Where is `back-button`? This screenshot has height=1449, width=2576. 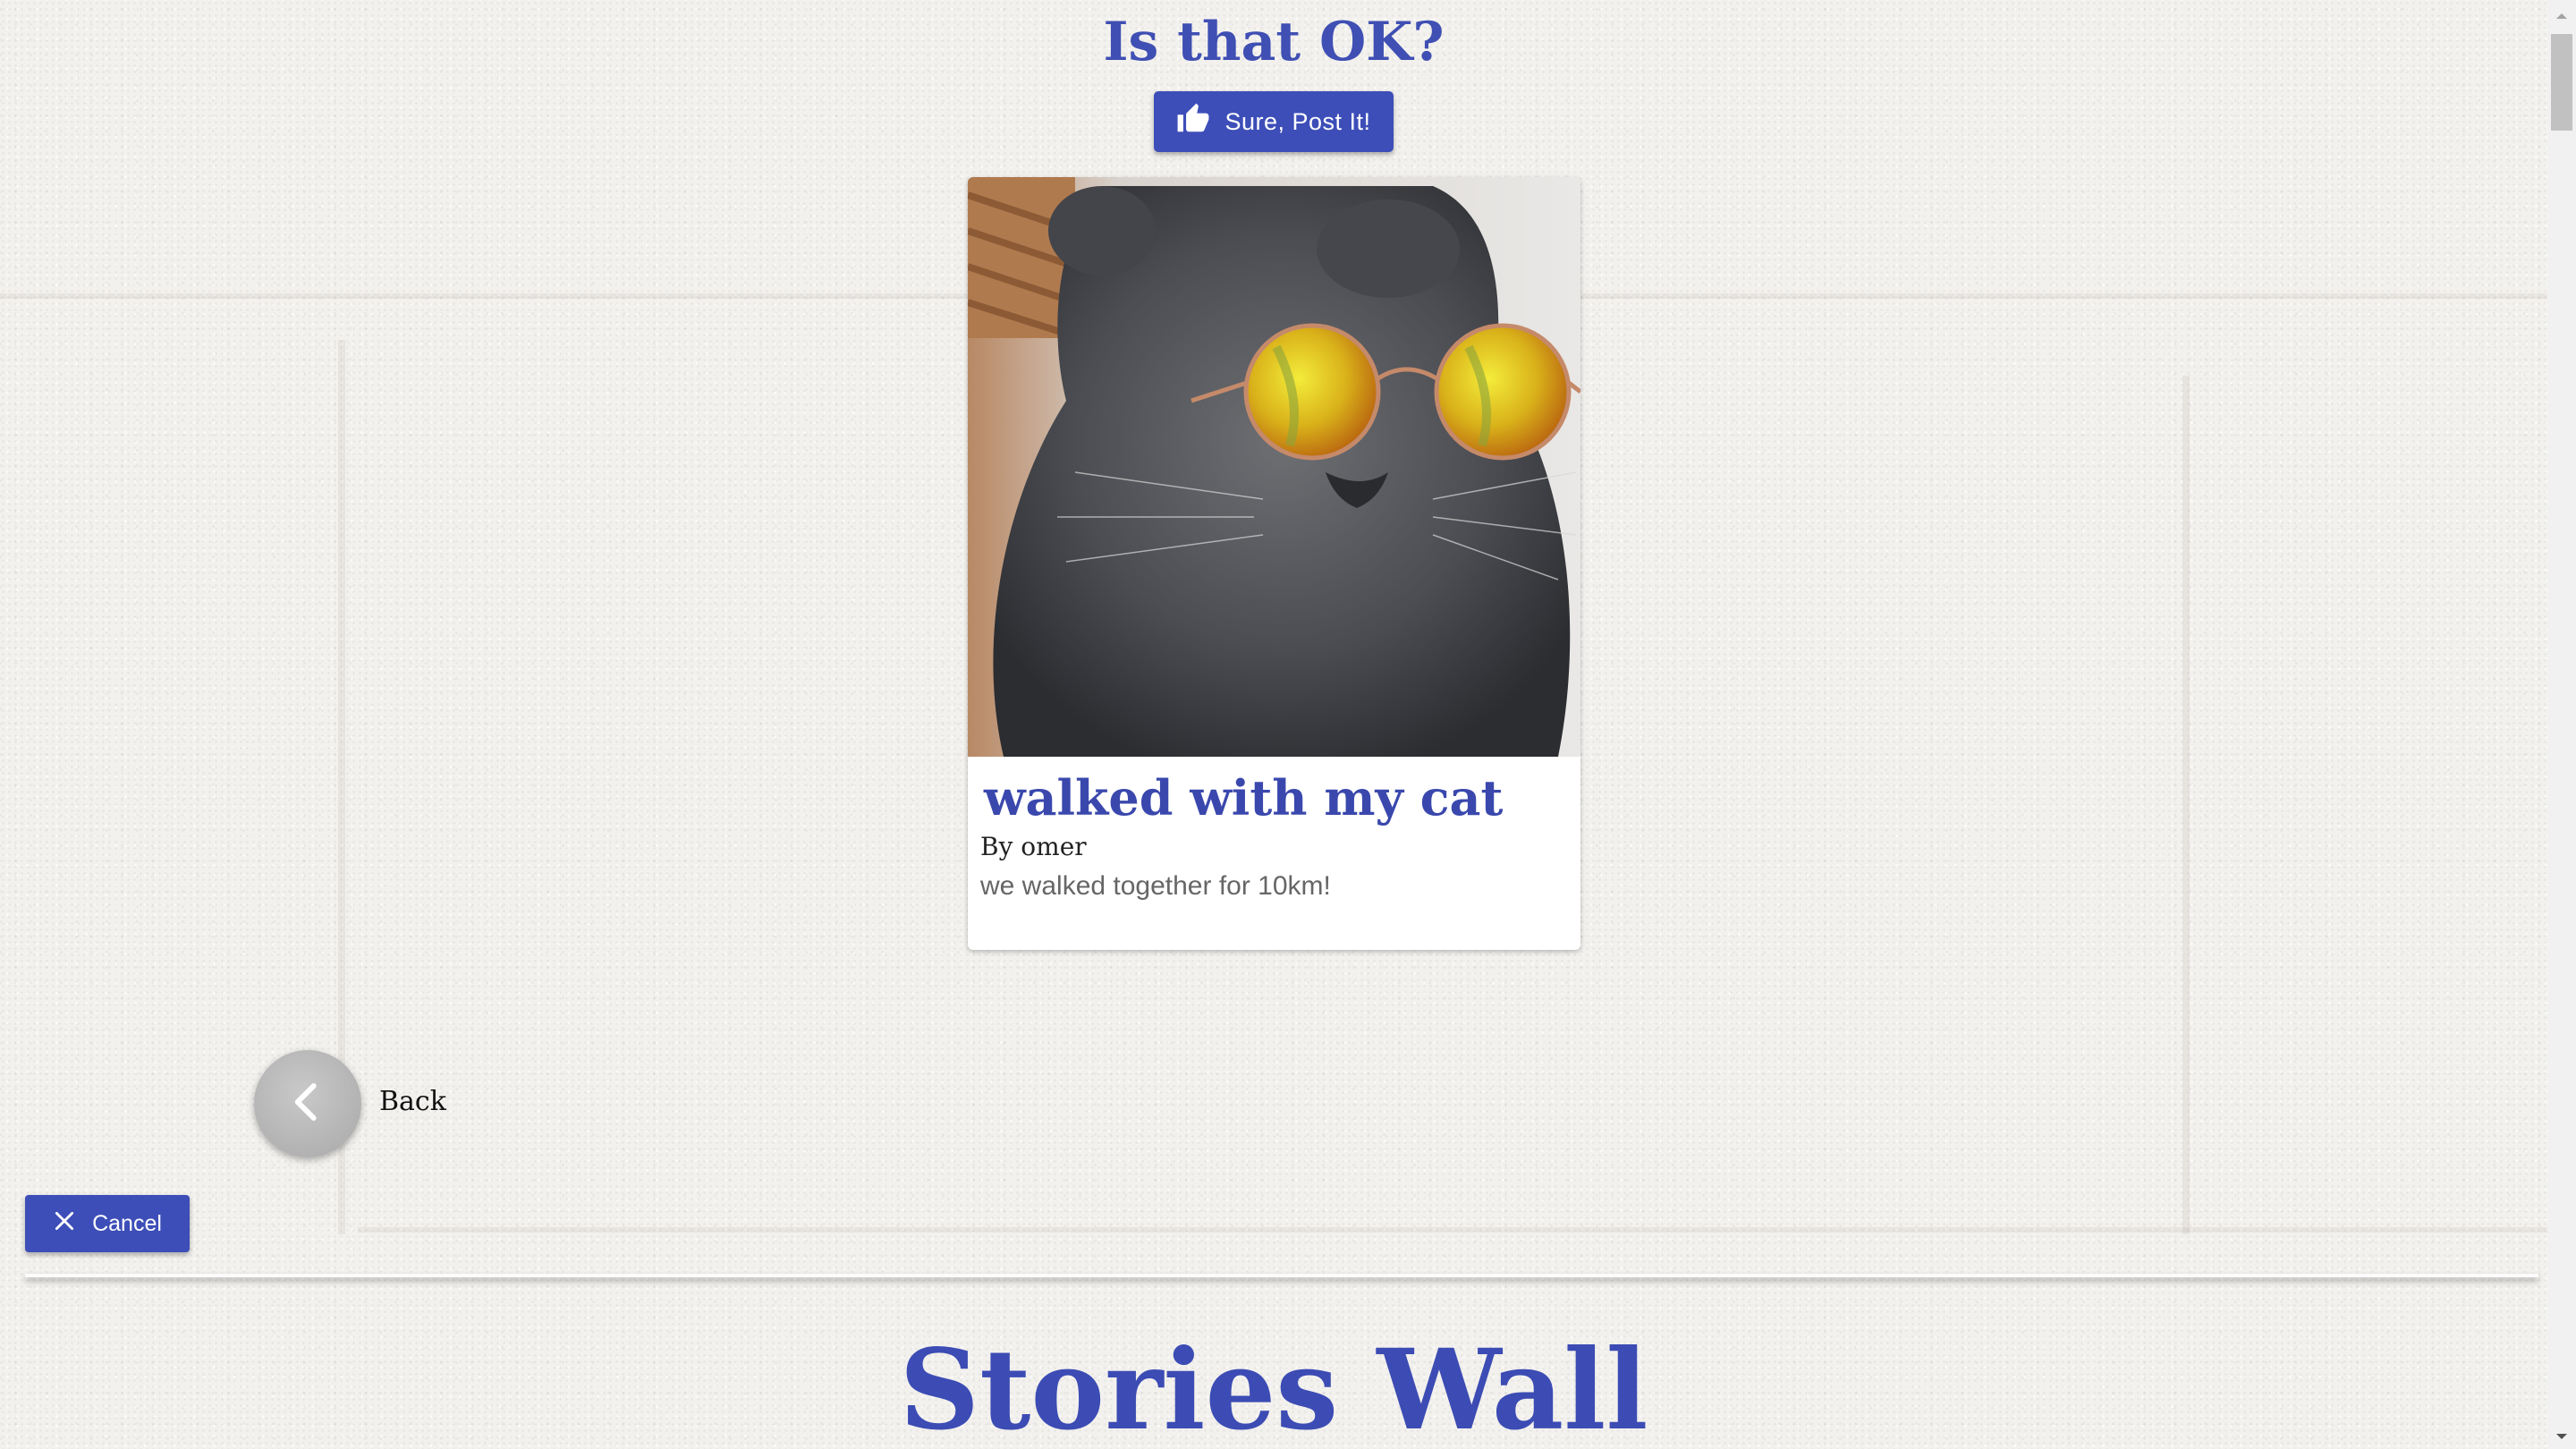
back-button is located at coordinates (307, 1103).